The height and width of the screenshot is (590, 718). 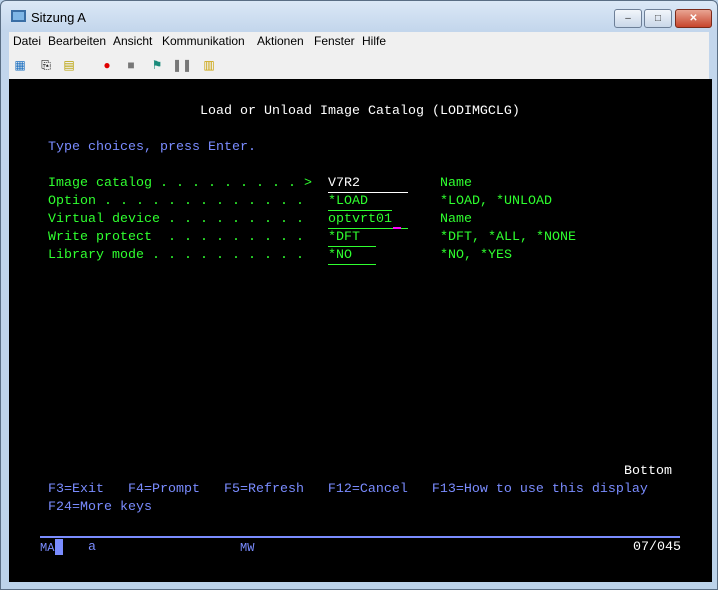 What do you see at coordinates (374, 41) in the screenshot?
I see `menu-hilfe: Hilfe` at bounding box center [374, 41].